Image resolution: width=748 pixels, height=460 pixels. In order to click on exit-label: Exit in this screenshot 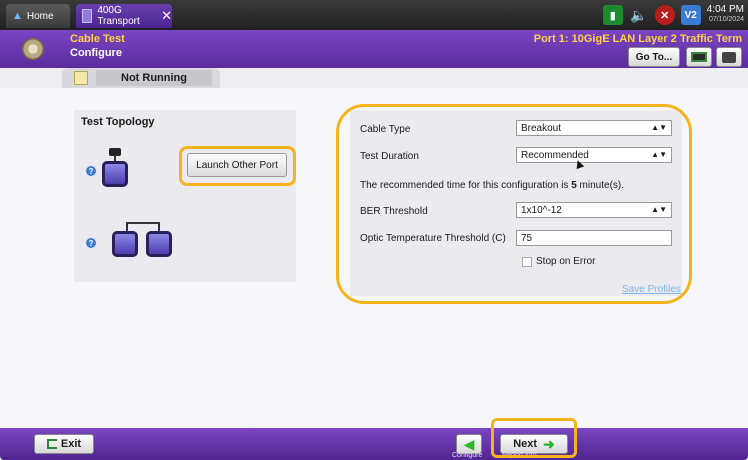, I will do `click(71, 444)`.